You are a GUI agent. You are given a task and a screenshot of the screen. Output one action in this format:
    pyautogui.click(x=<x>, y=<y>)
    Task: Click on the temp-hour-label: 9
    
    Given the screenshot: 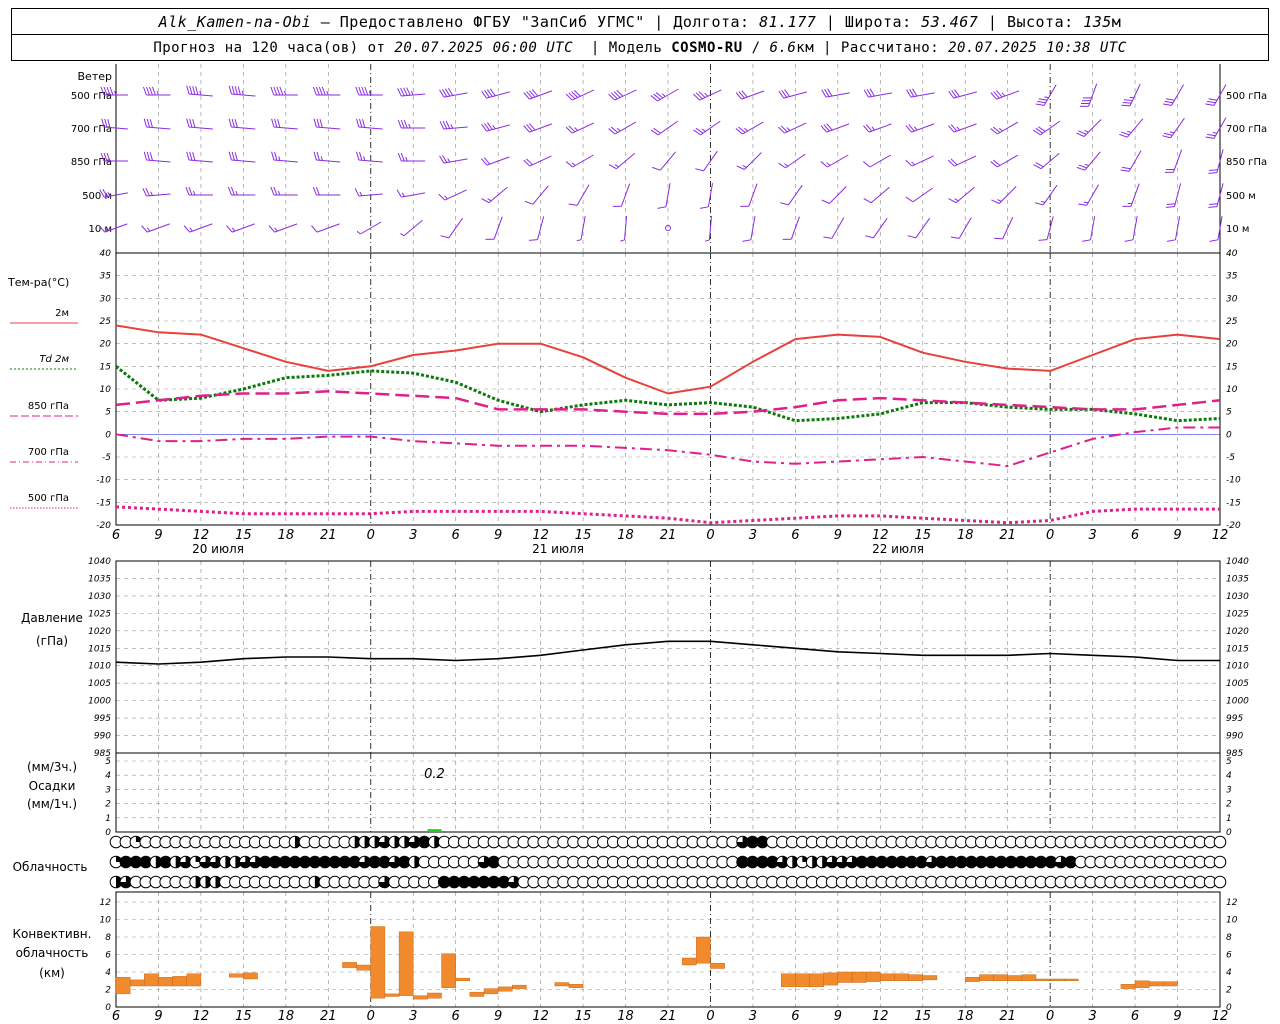 What is the action you would take?
    pyautogui.click(x=838, y=535)
    